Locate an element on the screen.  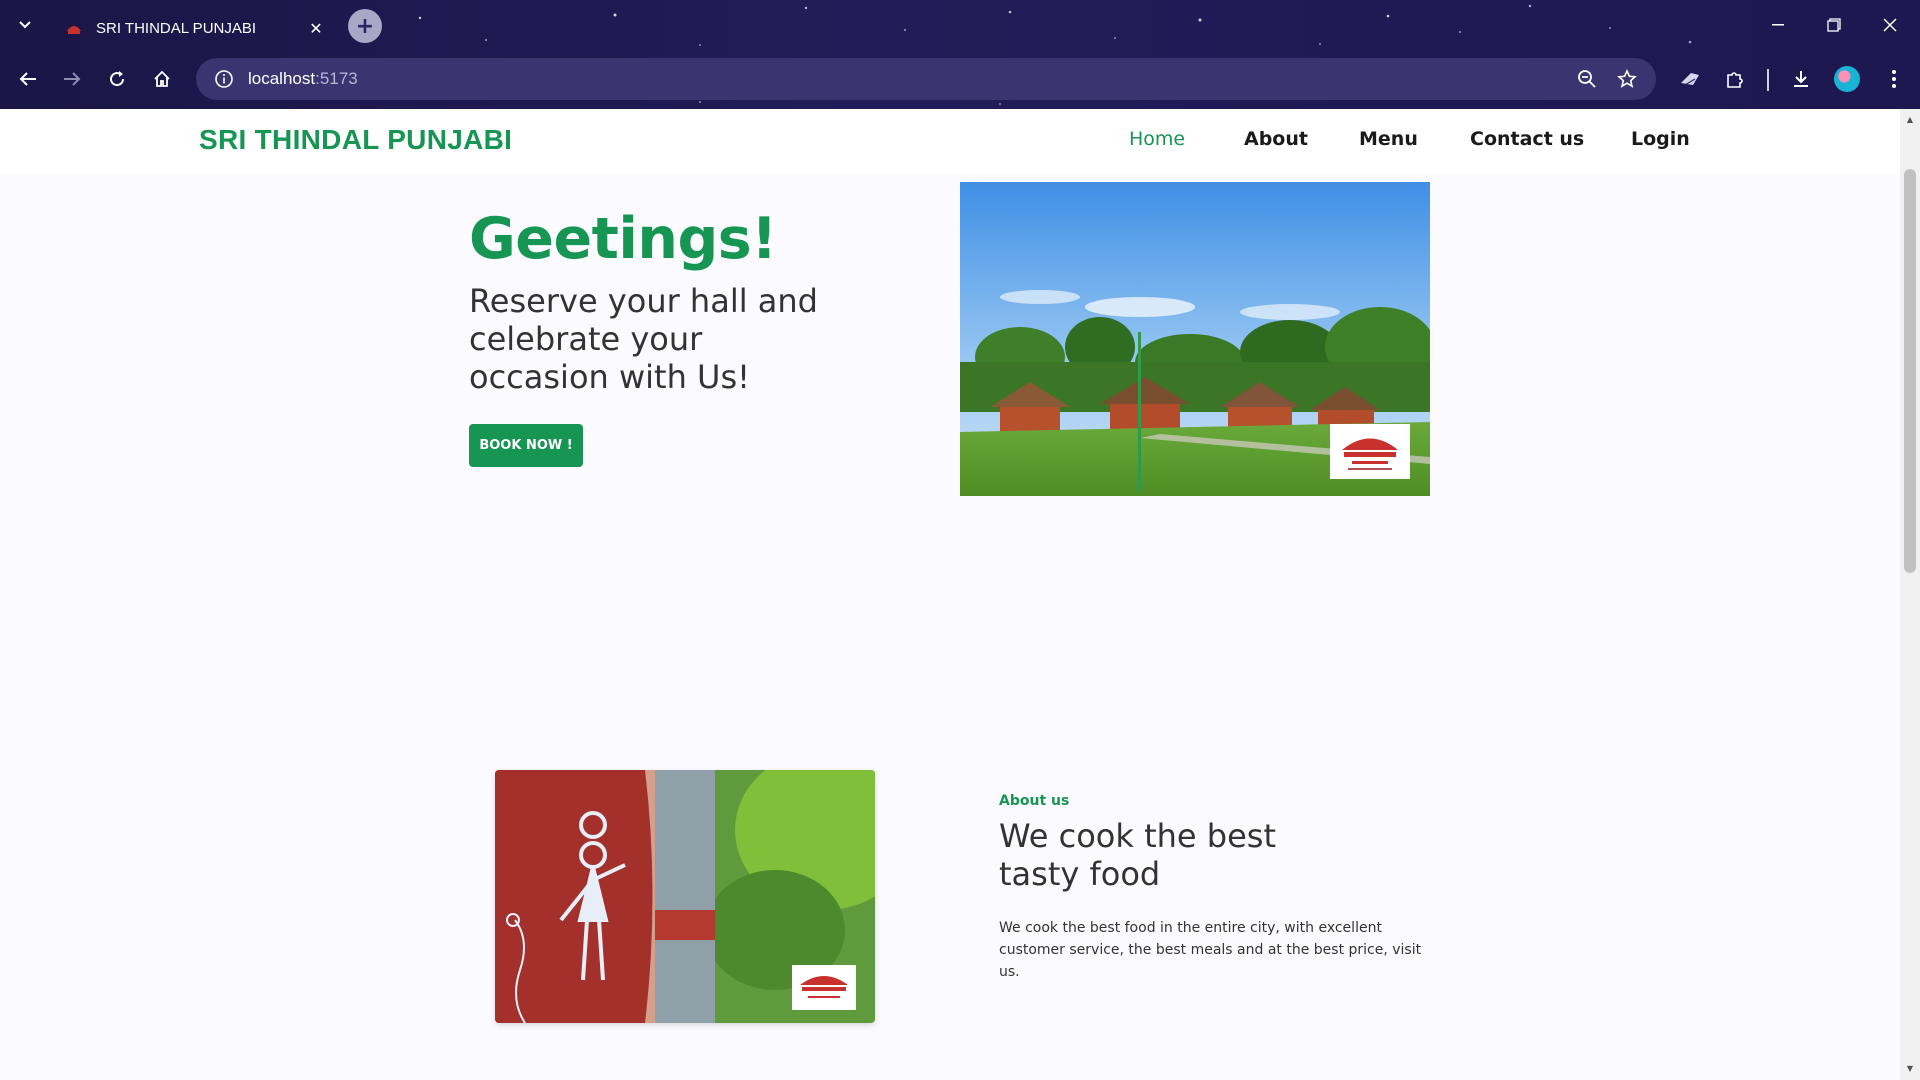
window-close-button is located at coordinates (1890, 25).